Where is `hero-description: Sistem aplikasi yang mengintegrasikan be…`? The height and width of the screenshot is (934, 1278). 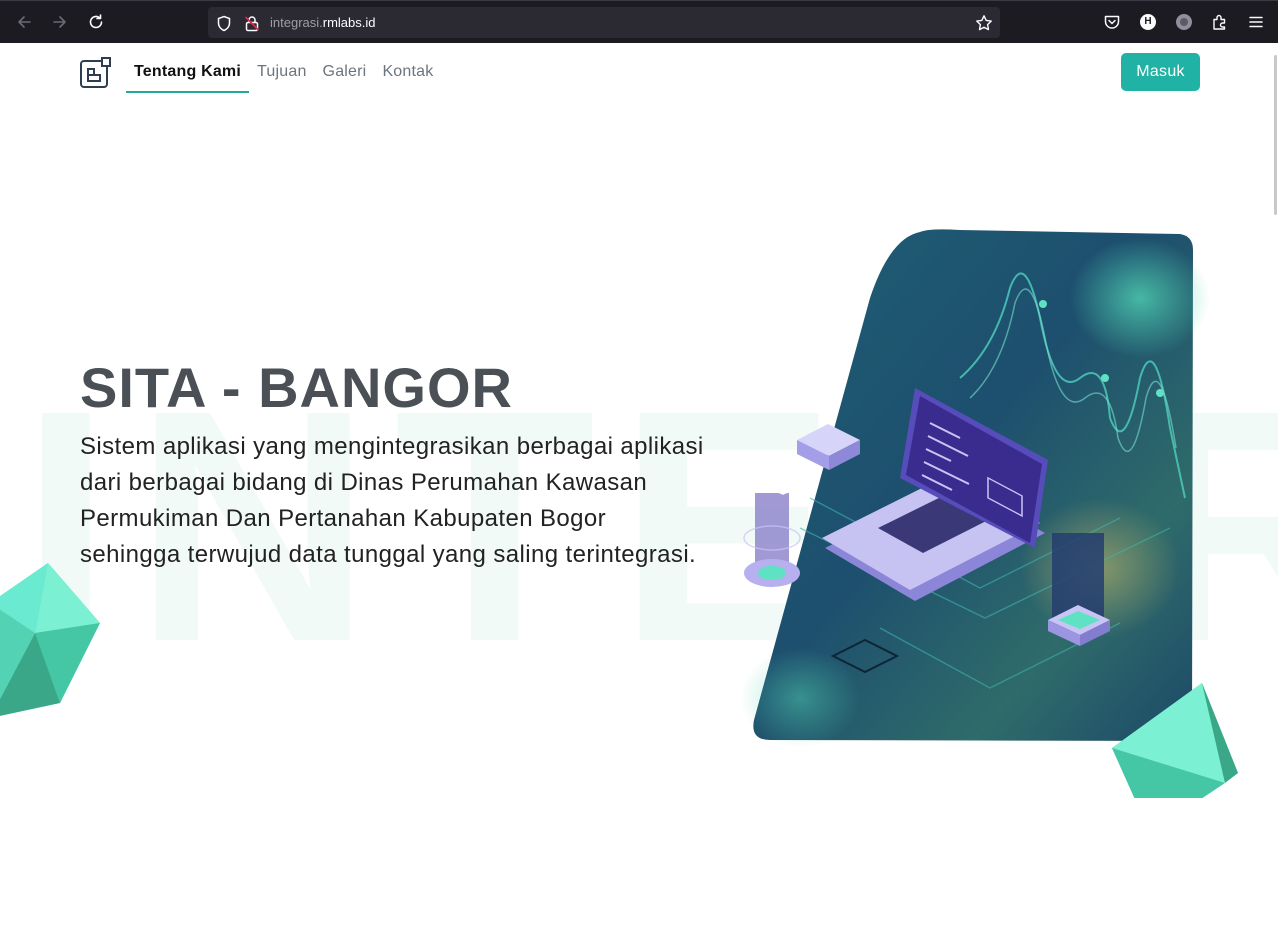
hero-description: Sistem aplikasi yang mengintegrasikan be… is located at coordinates (392, 500).